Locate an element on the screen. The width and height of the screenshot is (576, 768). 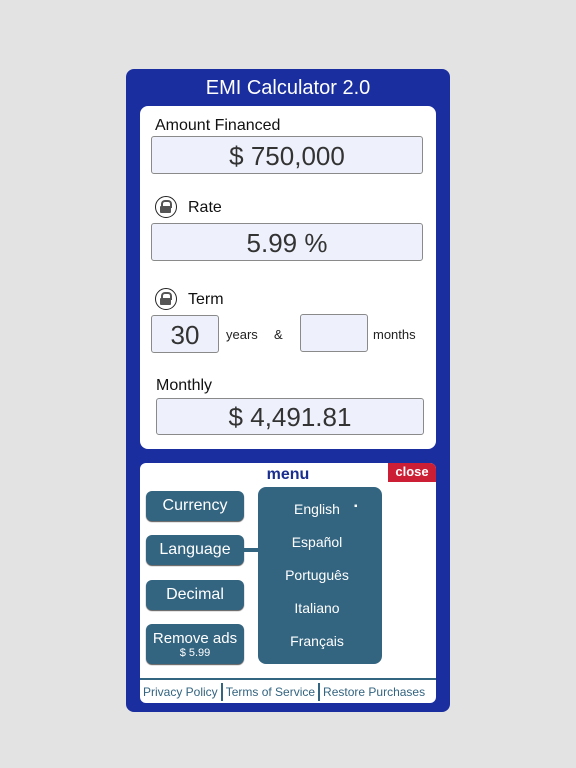
language-option-portugues: Português is located at coordinates (317, 575).